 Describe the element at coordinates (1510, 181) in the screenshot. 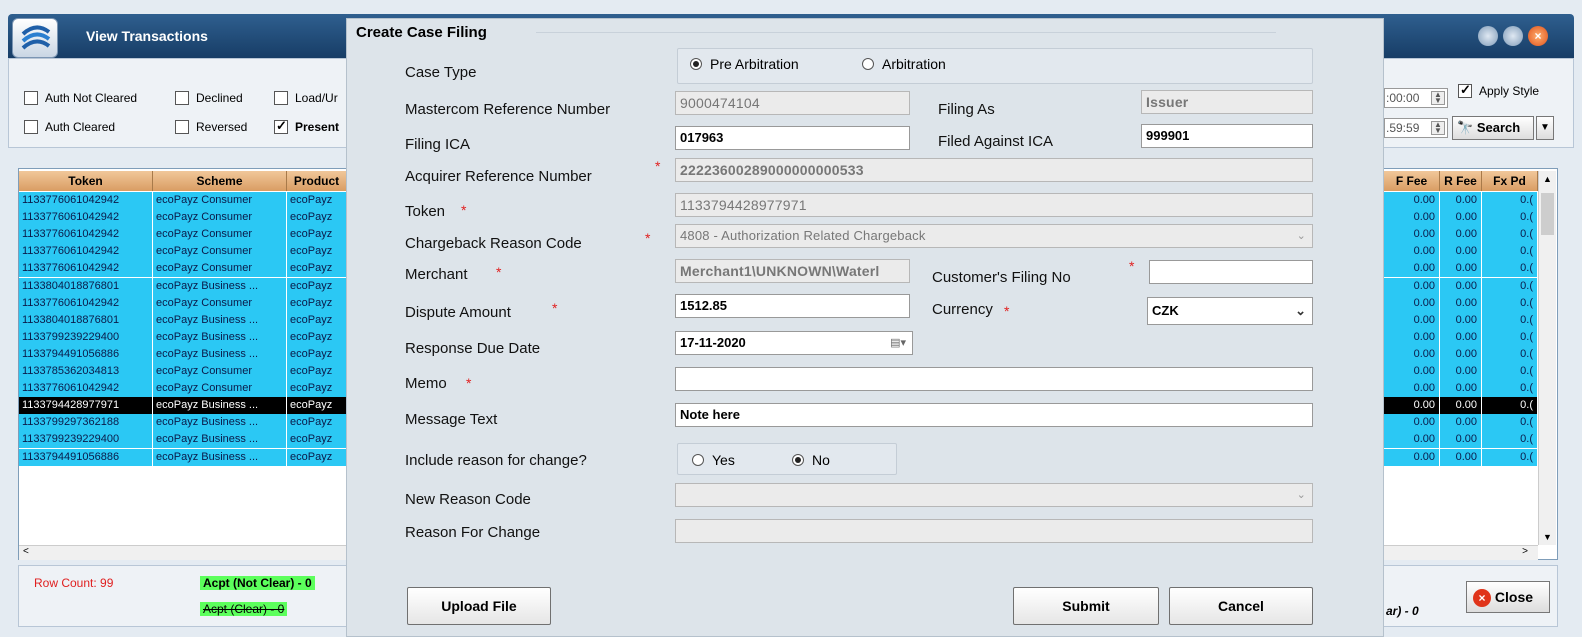

I see `column-header-fx: Fx Pd` at that location.